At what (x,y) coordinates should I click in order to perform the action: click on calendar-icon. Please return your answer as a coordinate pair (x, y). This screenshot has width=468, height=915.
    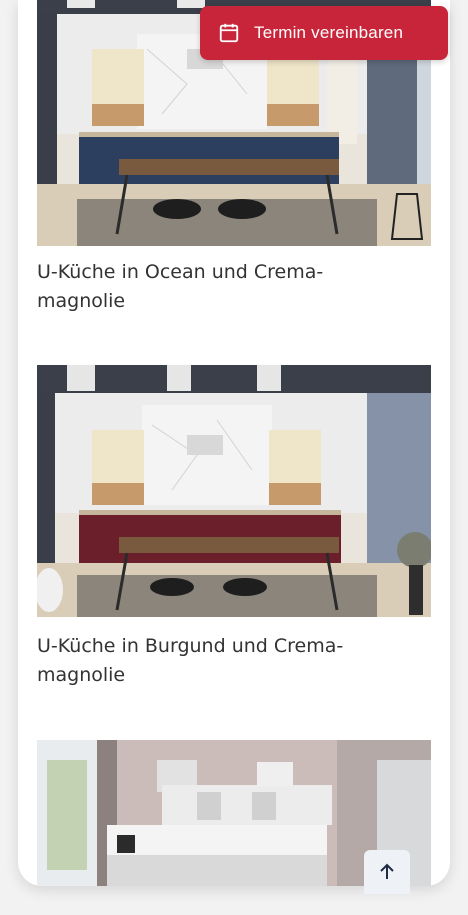
    Looking at the image, I should click on (229, 33).